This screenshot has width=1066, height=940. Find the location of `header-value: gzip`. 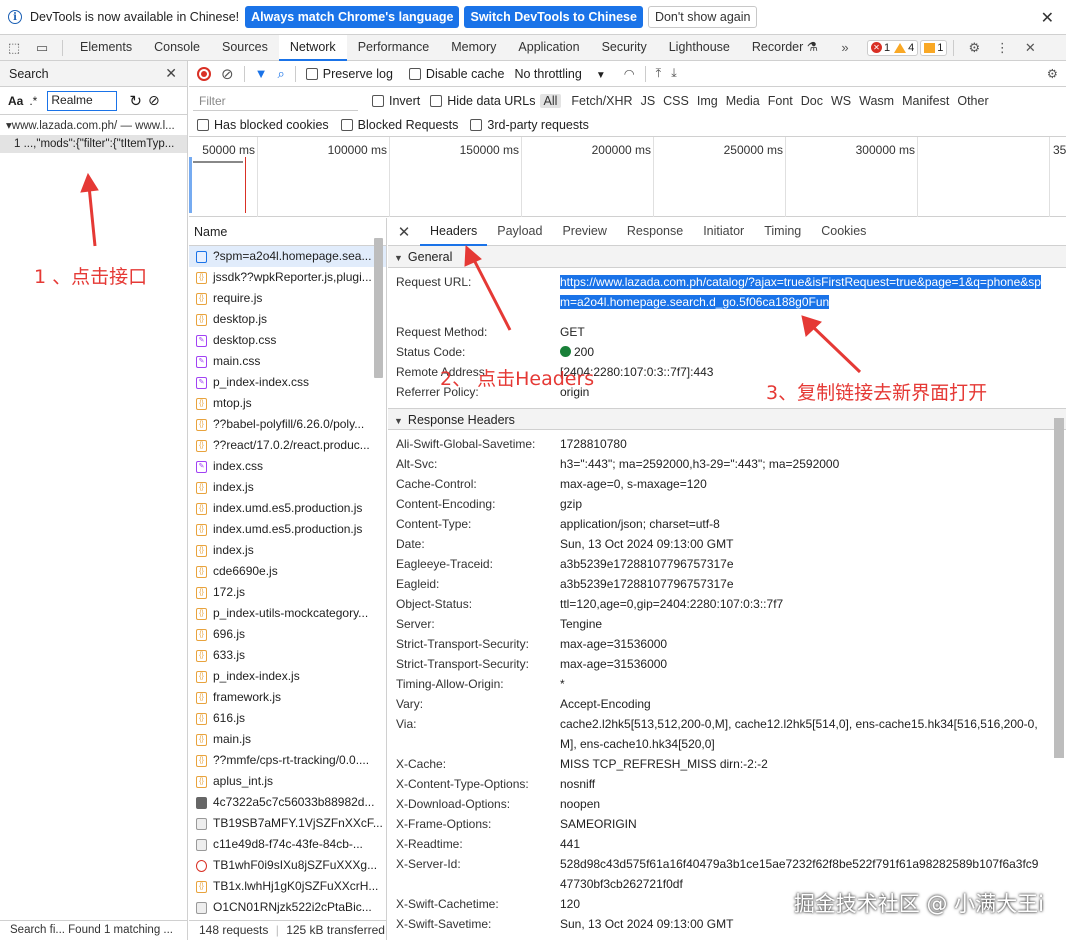

header-value: gzip is located at coordinates (802, 504).